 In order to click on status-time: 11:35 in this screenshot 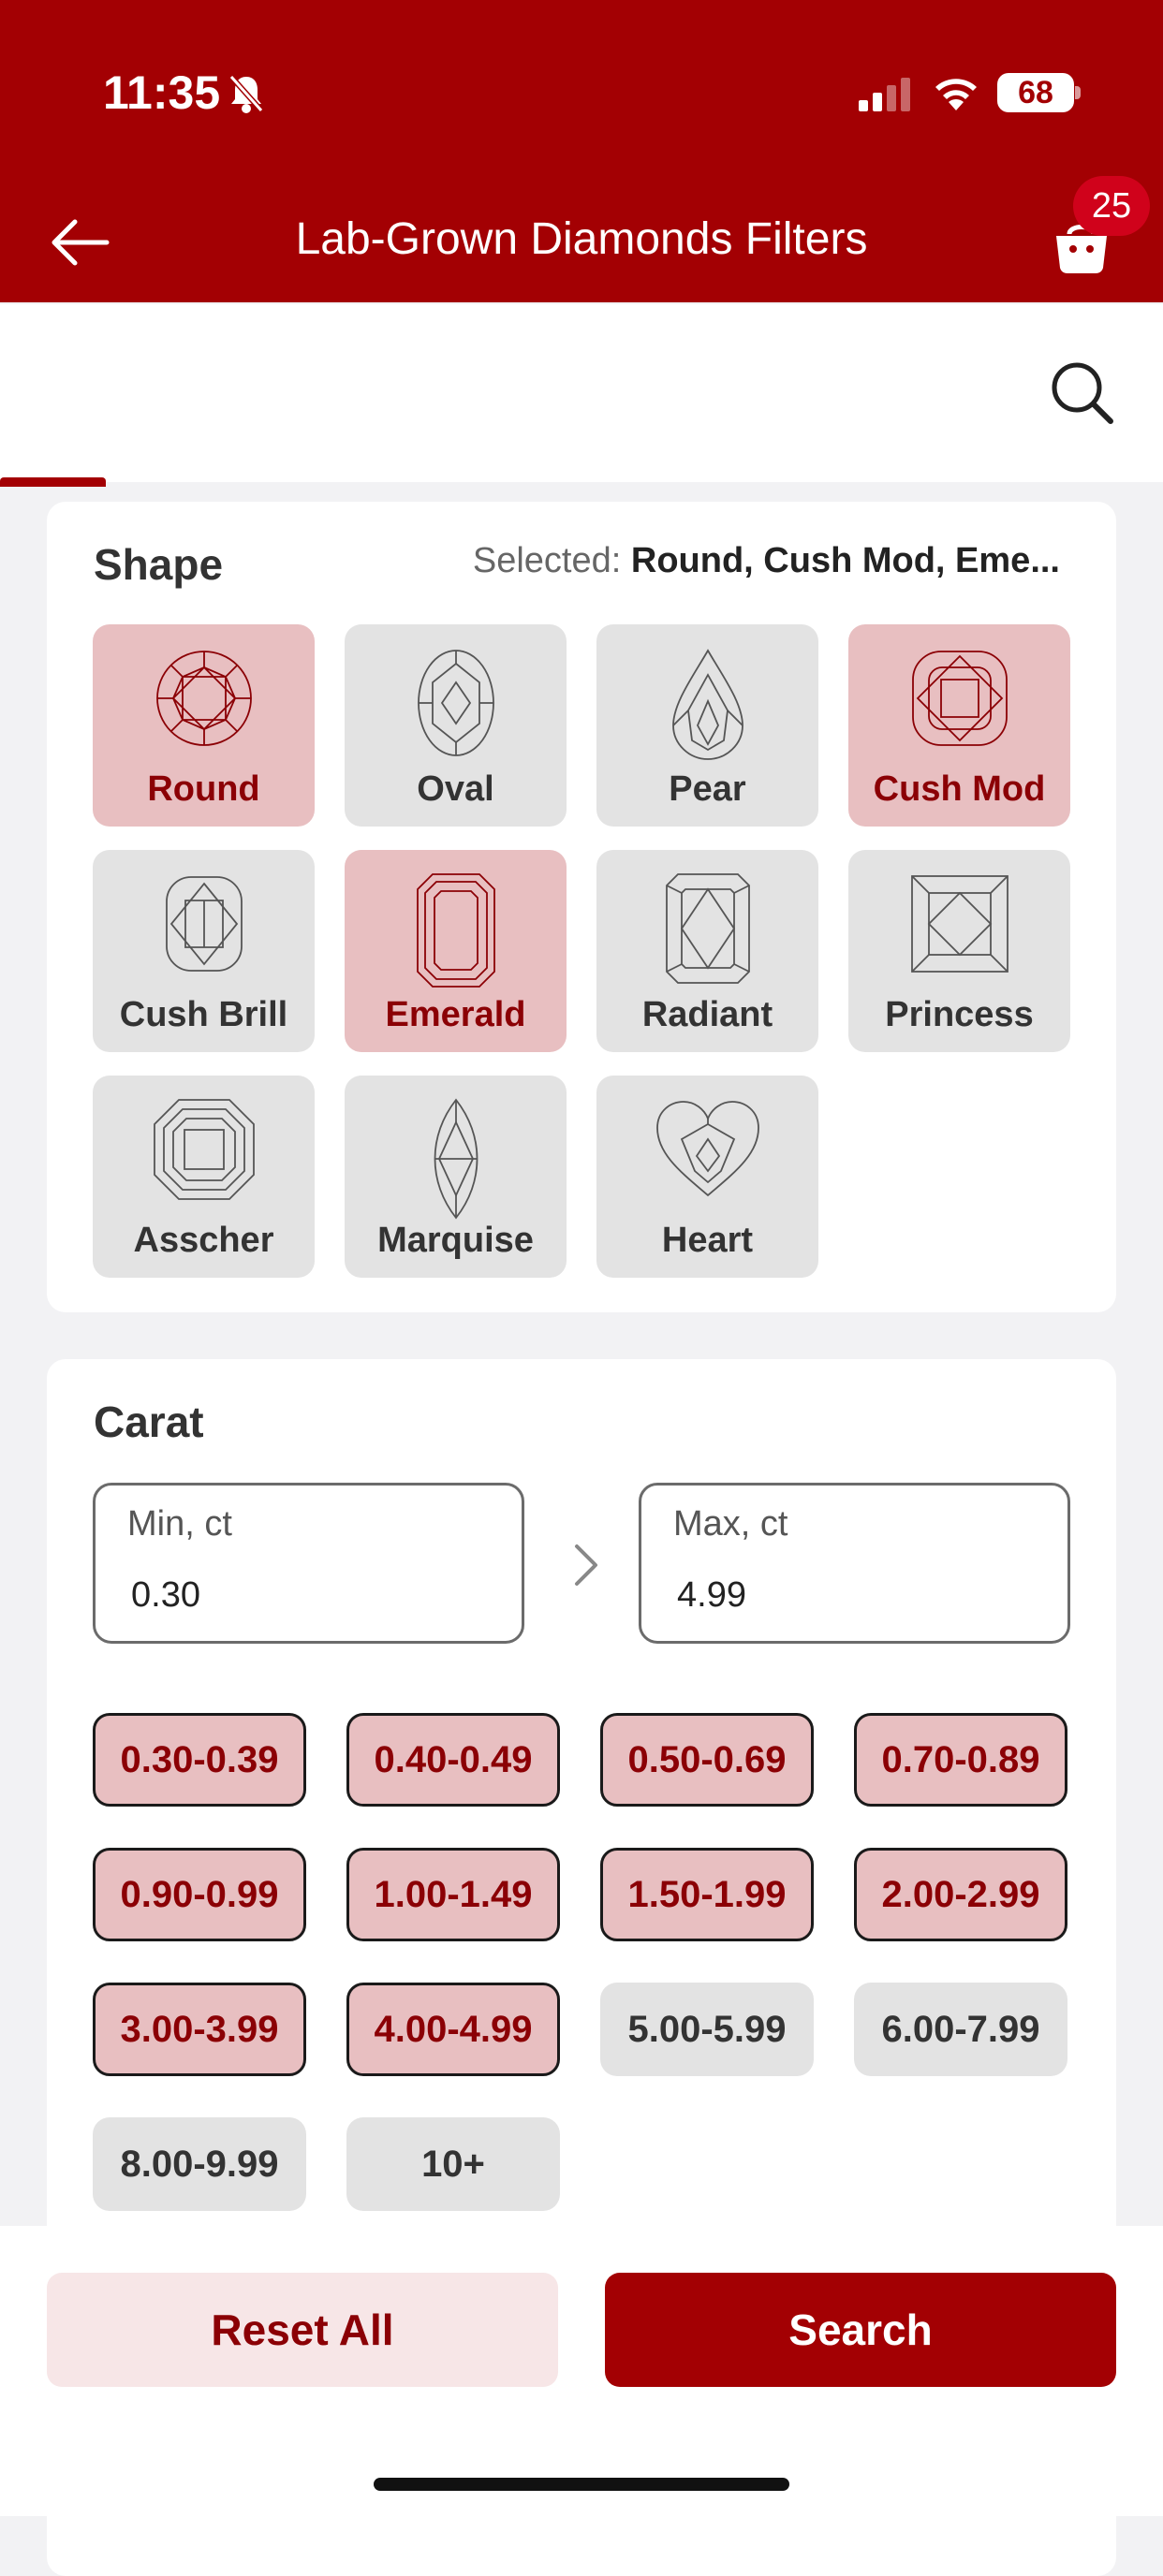, I will do `click(162, 93)`.